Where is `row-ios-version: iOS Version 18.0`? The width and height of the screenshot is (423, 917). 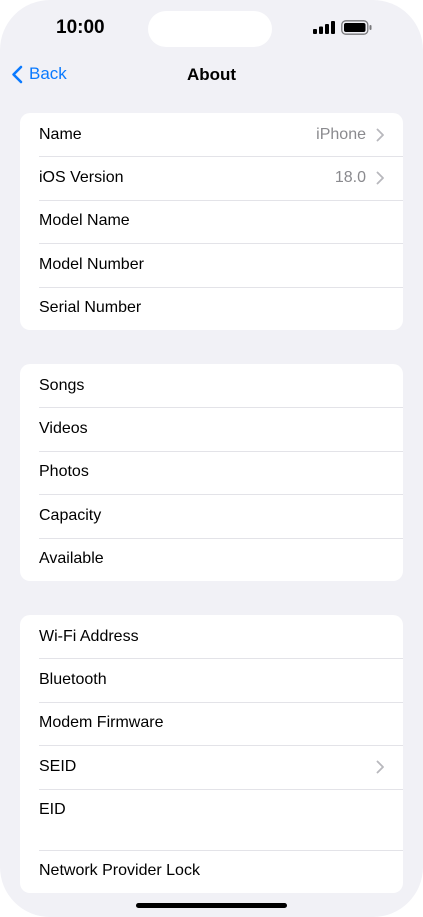 row-ios-version: iOS Version 18.0 is located at coordinates (211, 177).